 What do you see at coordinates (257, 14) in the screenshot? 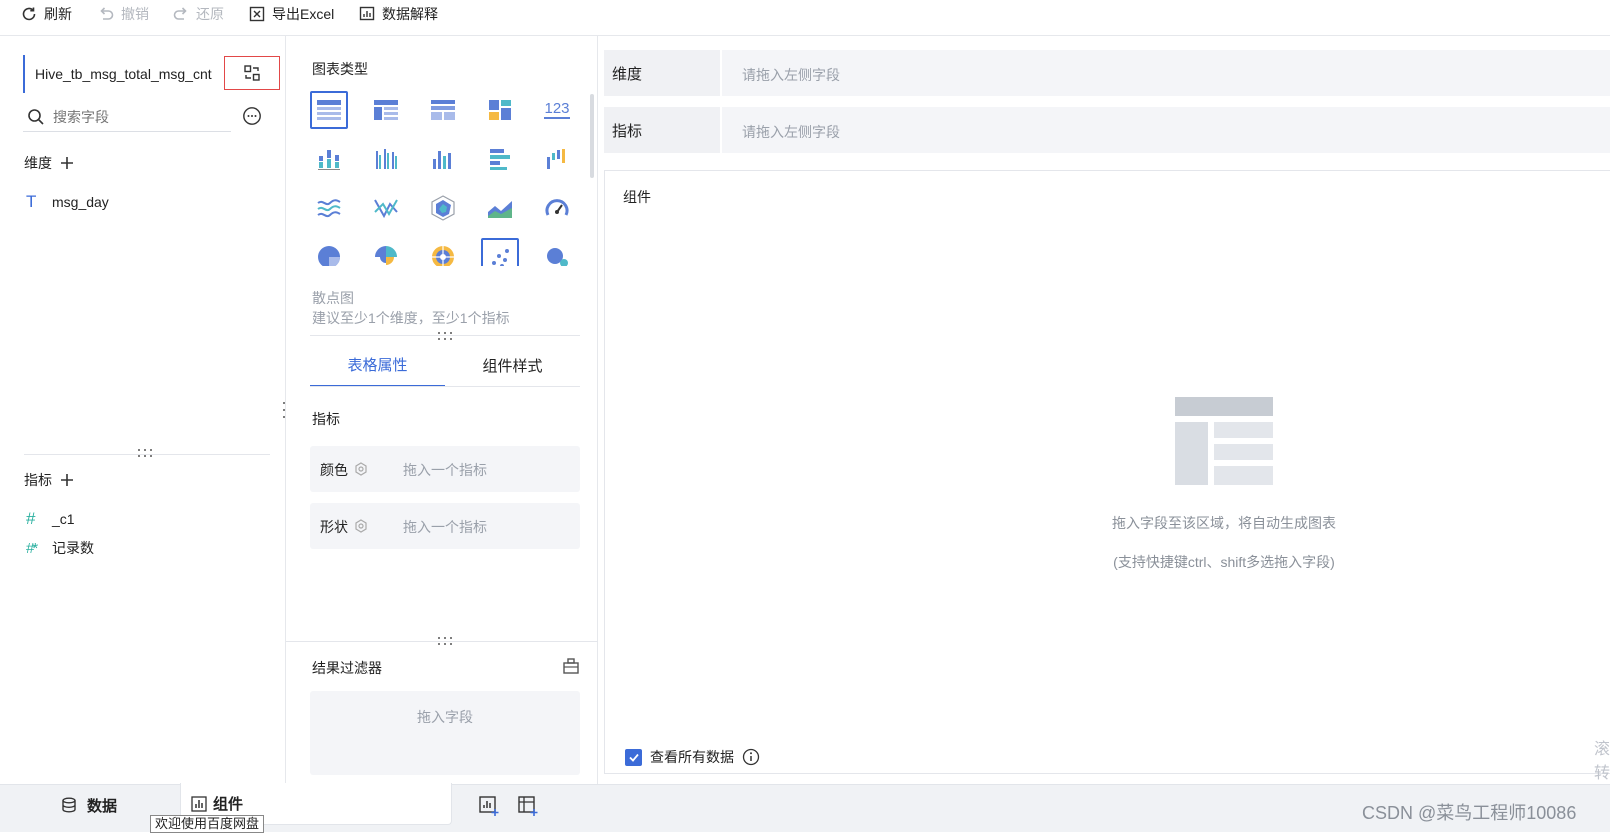
I see `excel-icon` at bounding box center [257, 14].